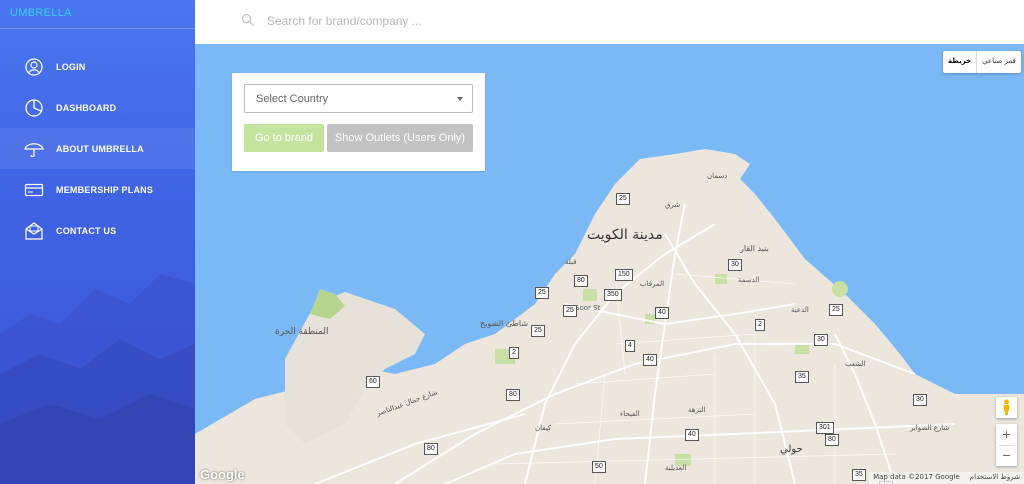 The width and height of the screenshot is (1024, 484). I want to click on road-shield: 150, so click(624, 275).